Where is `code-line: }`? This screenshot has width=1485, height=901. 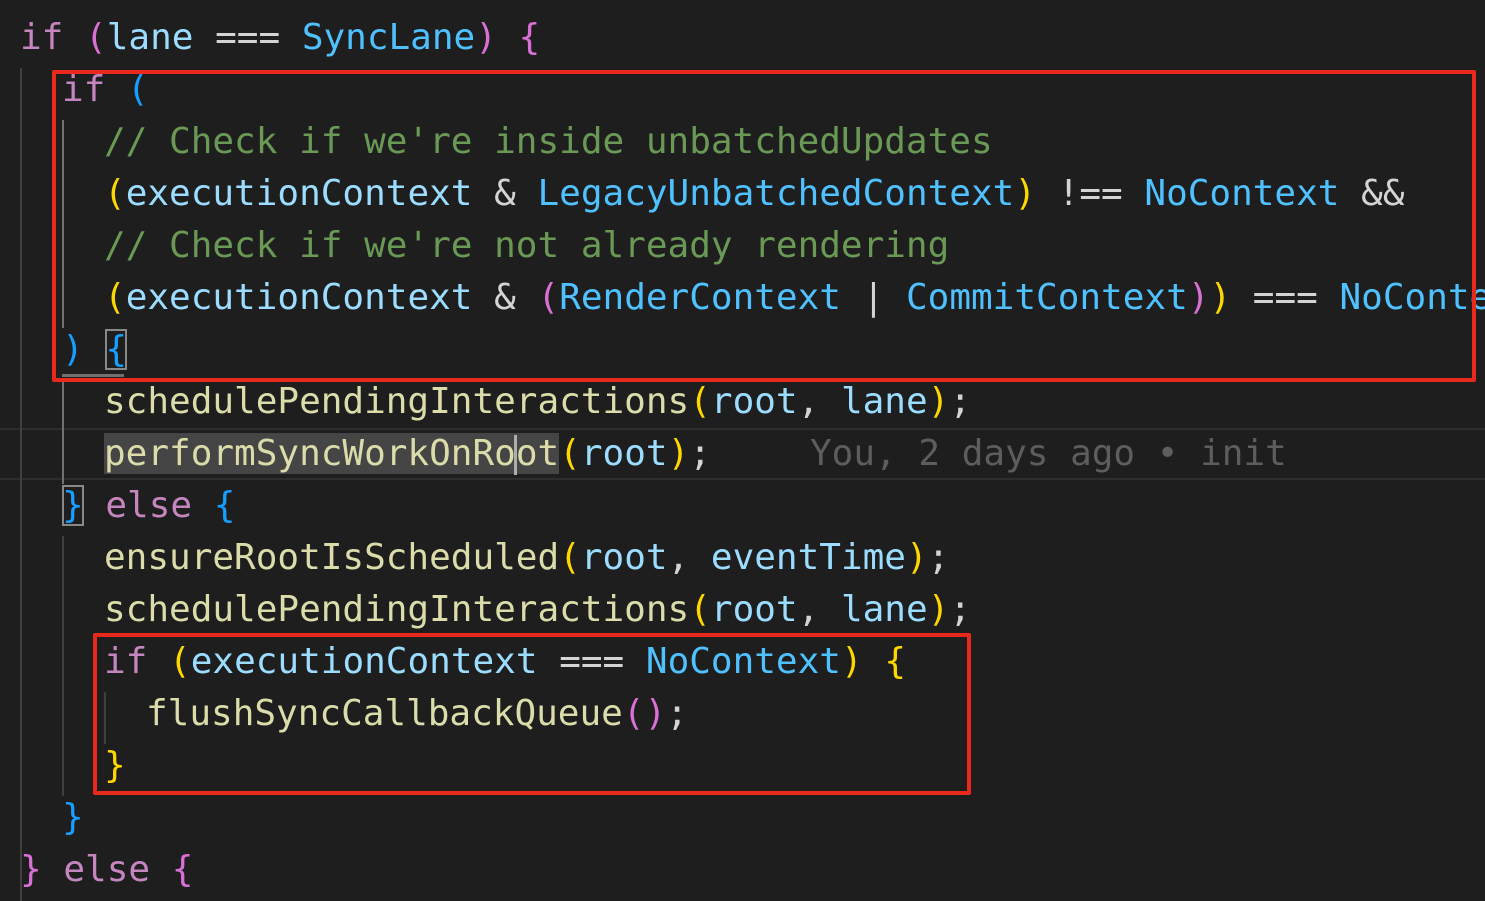
code-line: } is located at coordinates (73, 818).